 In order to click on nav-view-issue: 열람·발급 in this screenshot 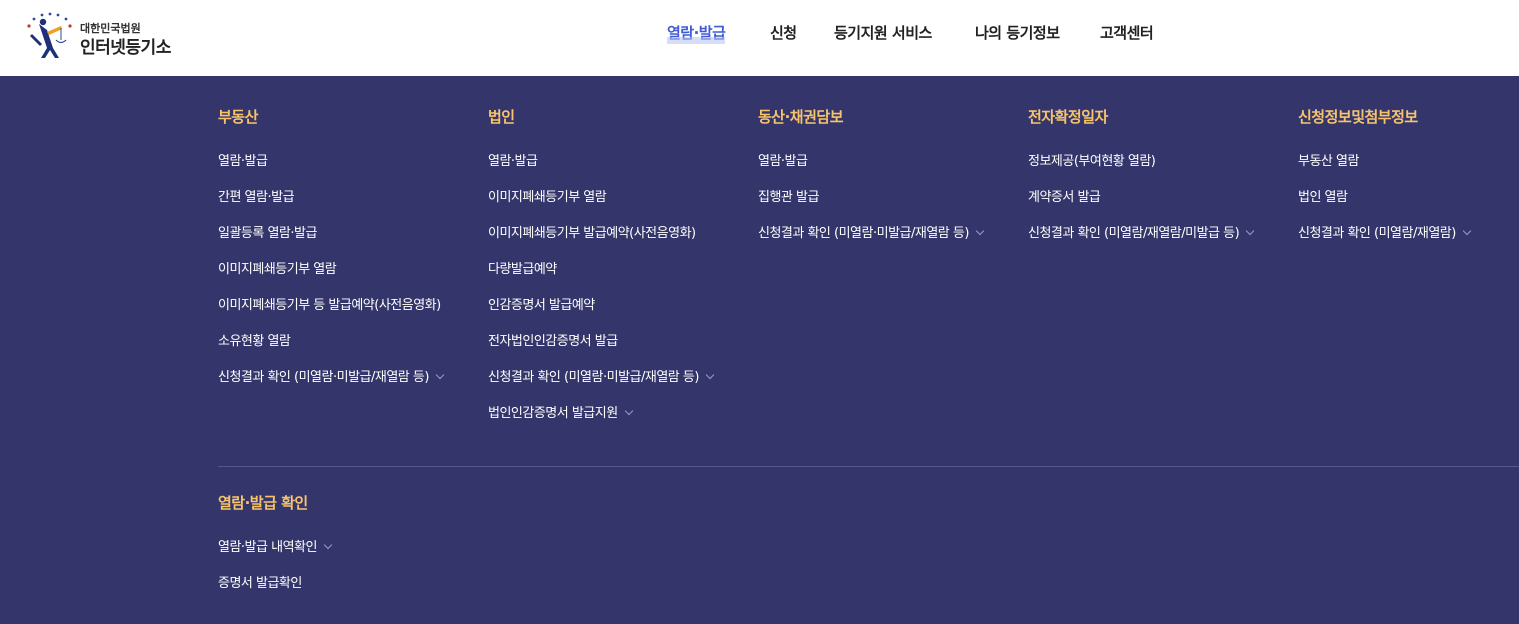, I will do `click(696, 33)`.